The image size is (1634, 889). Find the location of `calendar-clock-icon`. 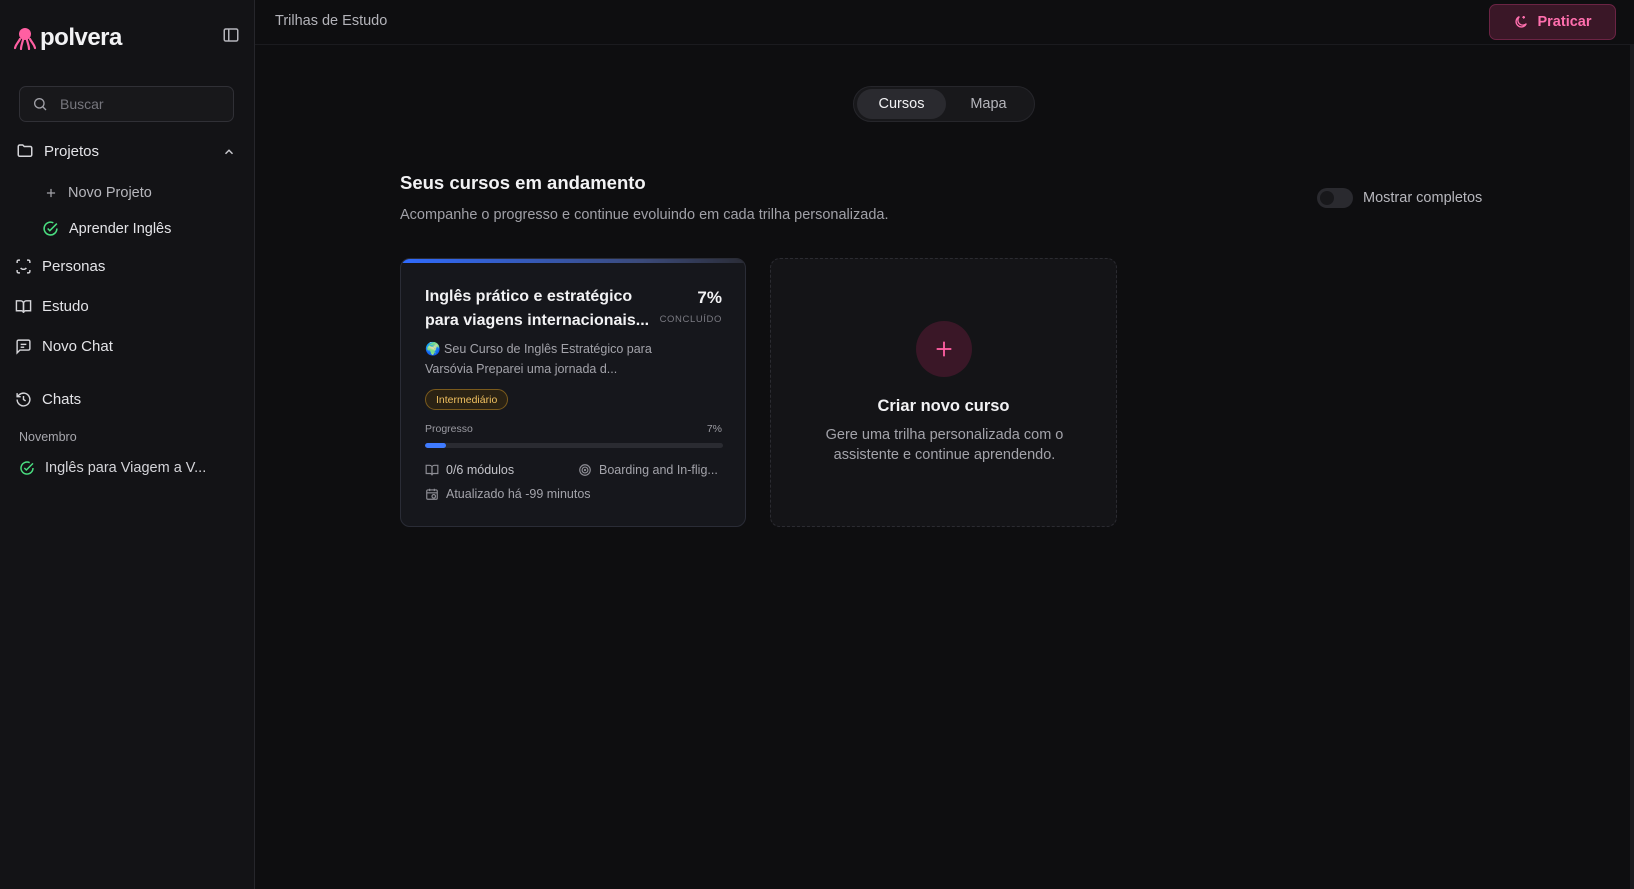

calendar-clock-icon is located at coordinates (432, 494).